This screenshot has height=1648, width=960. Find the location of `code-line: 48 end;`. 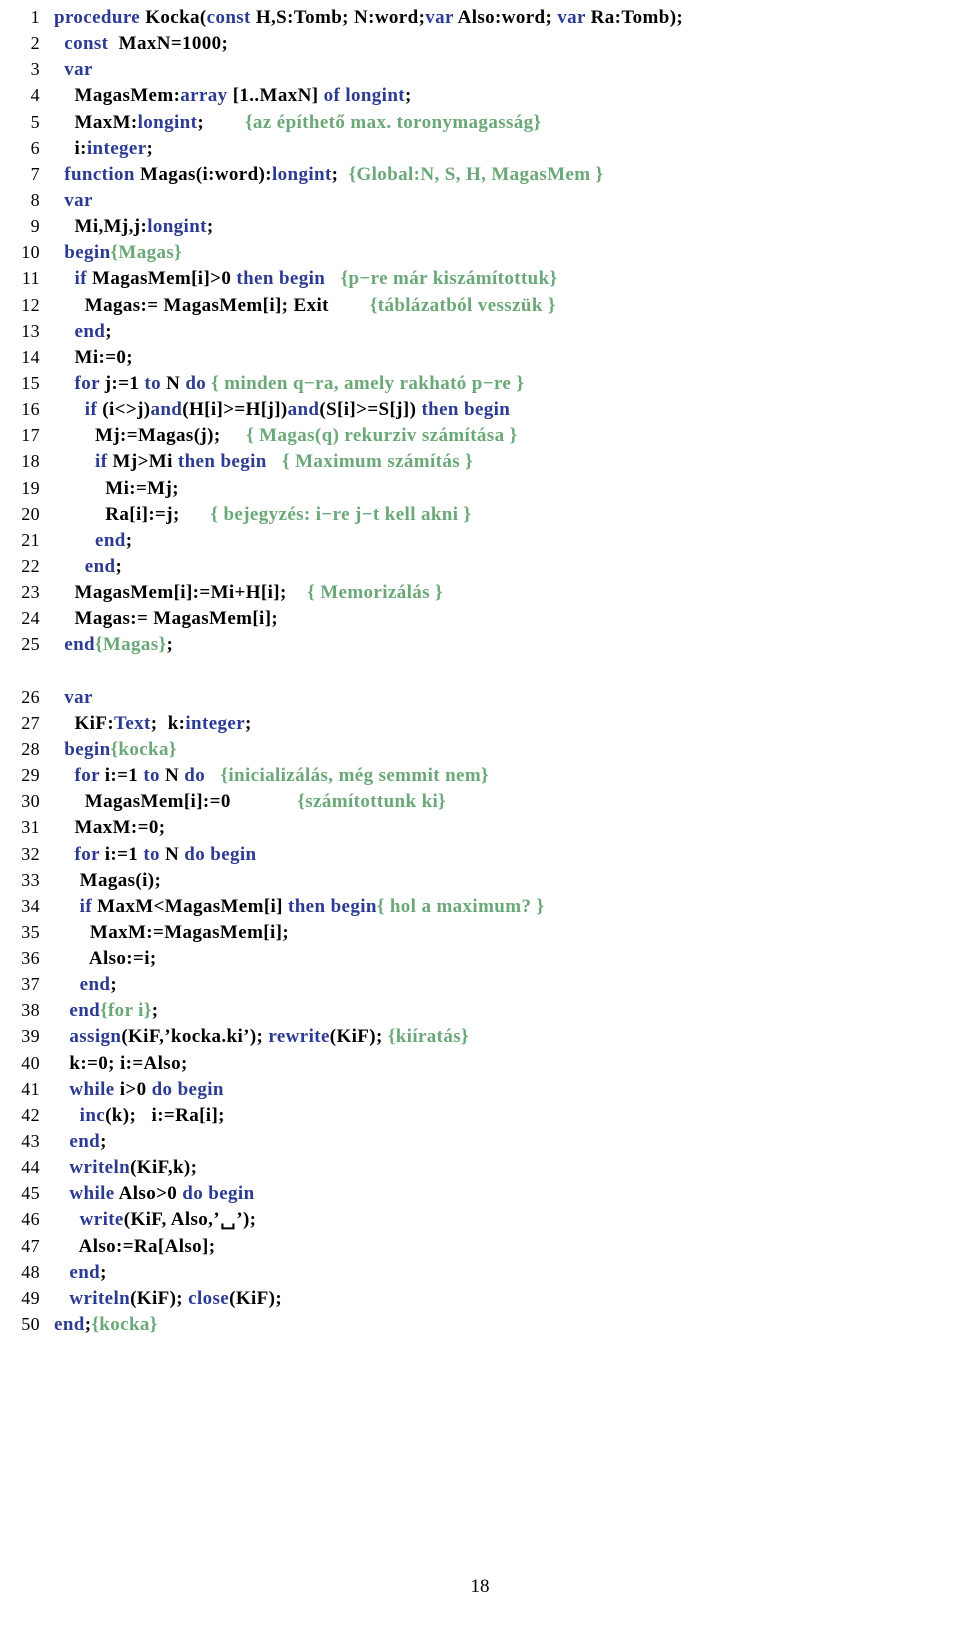

code-line: 48 end; is located at coordinates (480, 1272).